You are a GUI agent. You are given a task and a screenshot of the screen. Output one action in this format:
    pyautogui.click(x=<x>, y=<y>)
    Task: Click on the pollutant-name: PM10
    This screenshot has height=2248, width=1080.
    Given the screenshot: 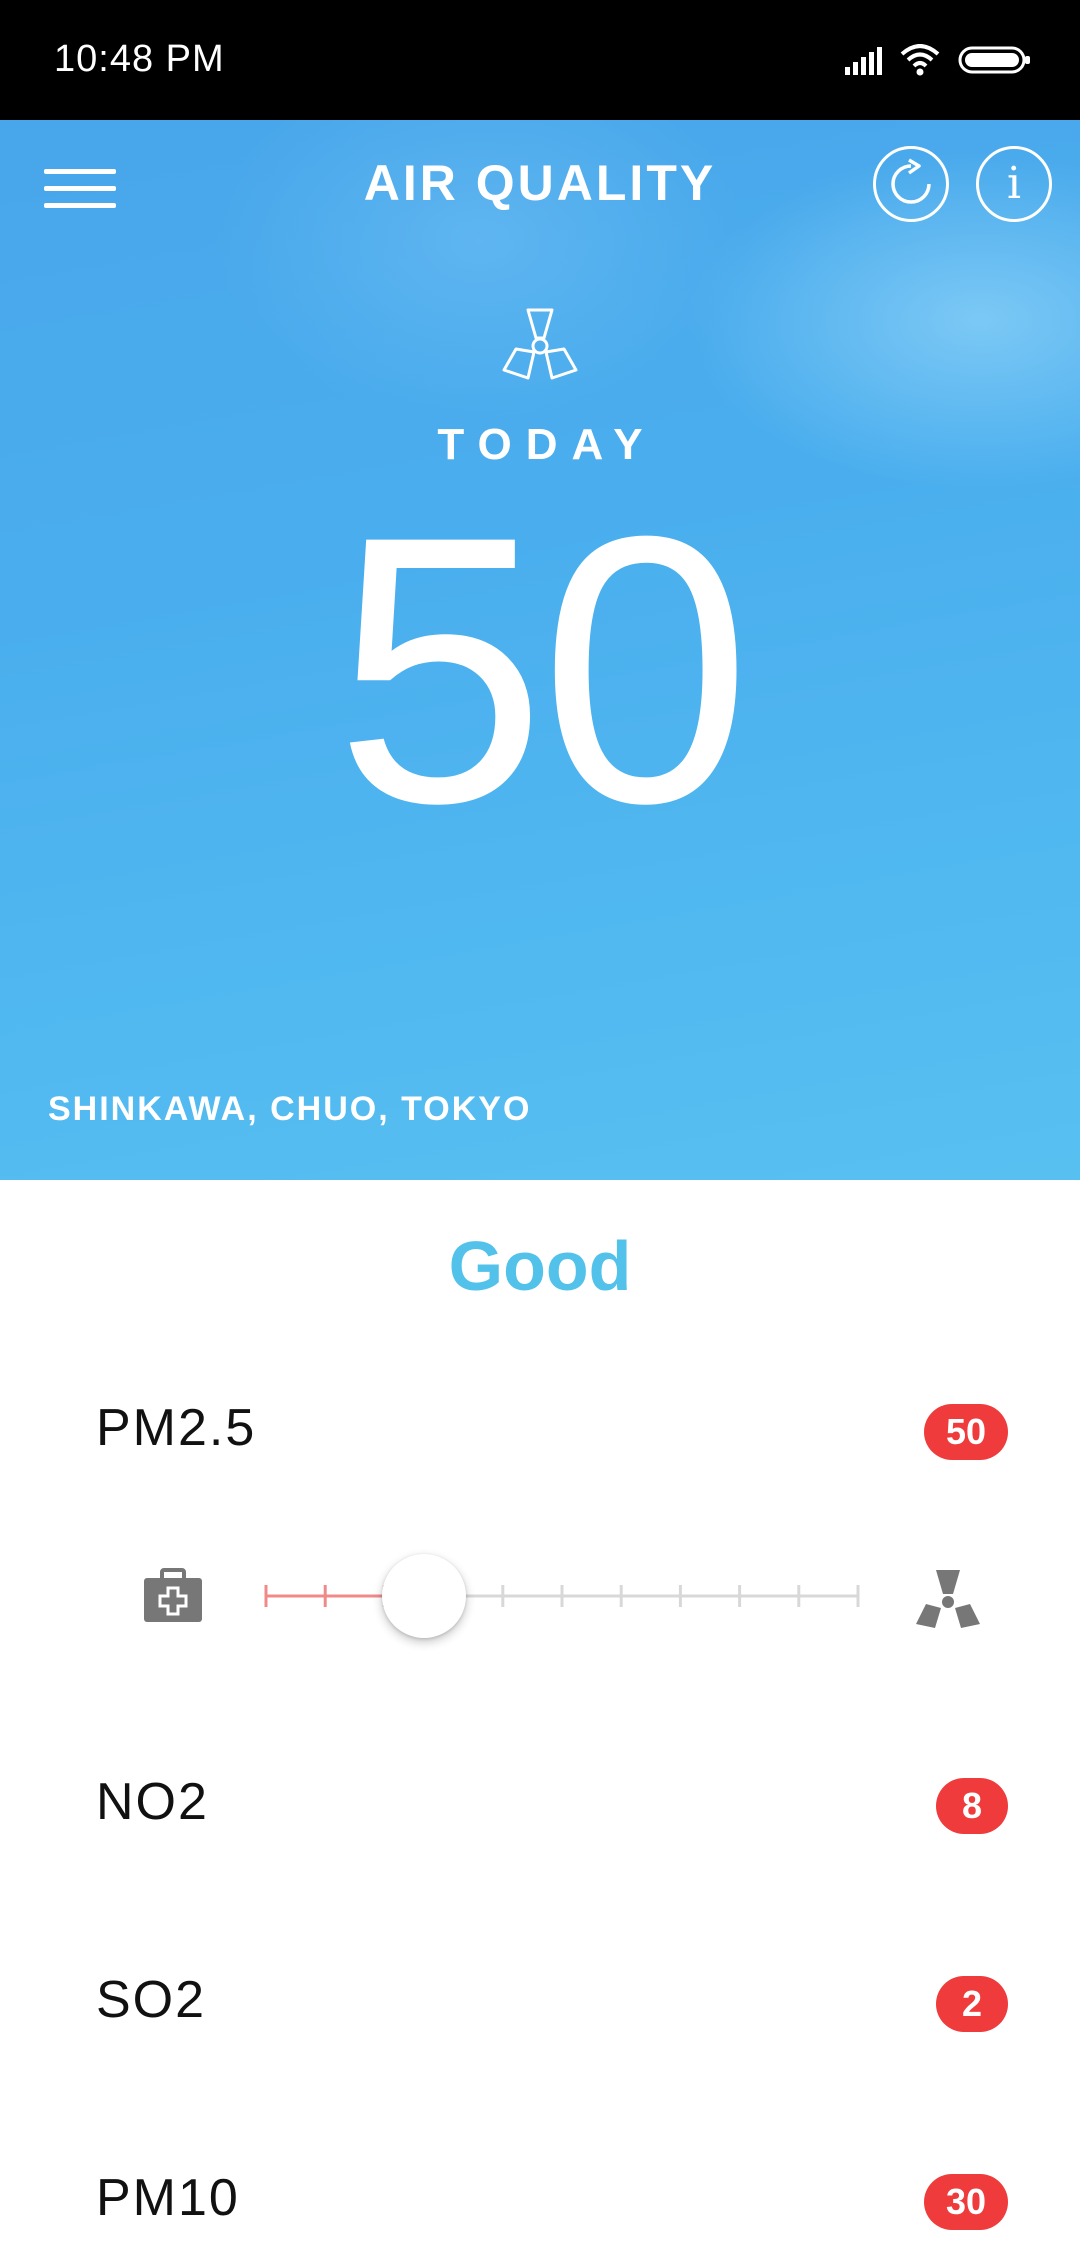 What is the action you would take?
    pyautogui.click(x=168, y=2198)
    